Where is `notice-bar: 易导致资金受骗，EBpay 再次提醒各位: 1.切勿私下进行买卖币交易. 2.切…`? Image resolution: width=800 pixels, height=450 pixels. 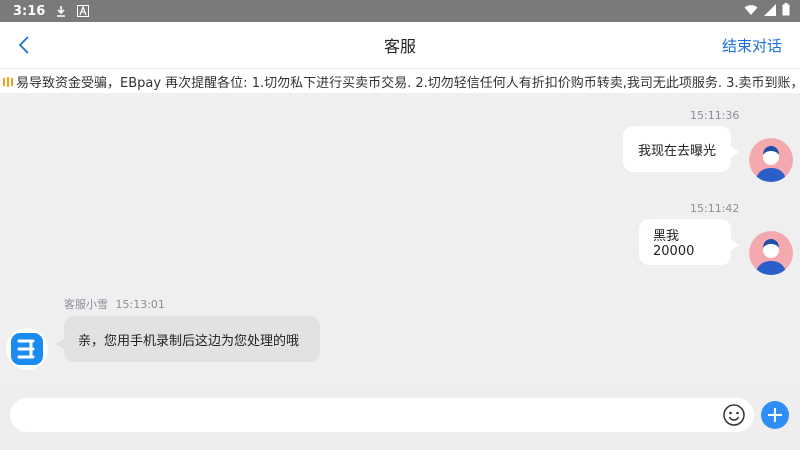
notice-bar: 易导致资金受骗，EBpay 再次提醒各位: 1.切勿私下进行买卖币交易. 2.切… is located at coordinates (400, 80).